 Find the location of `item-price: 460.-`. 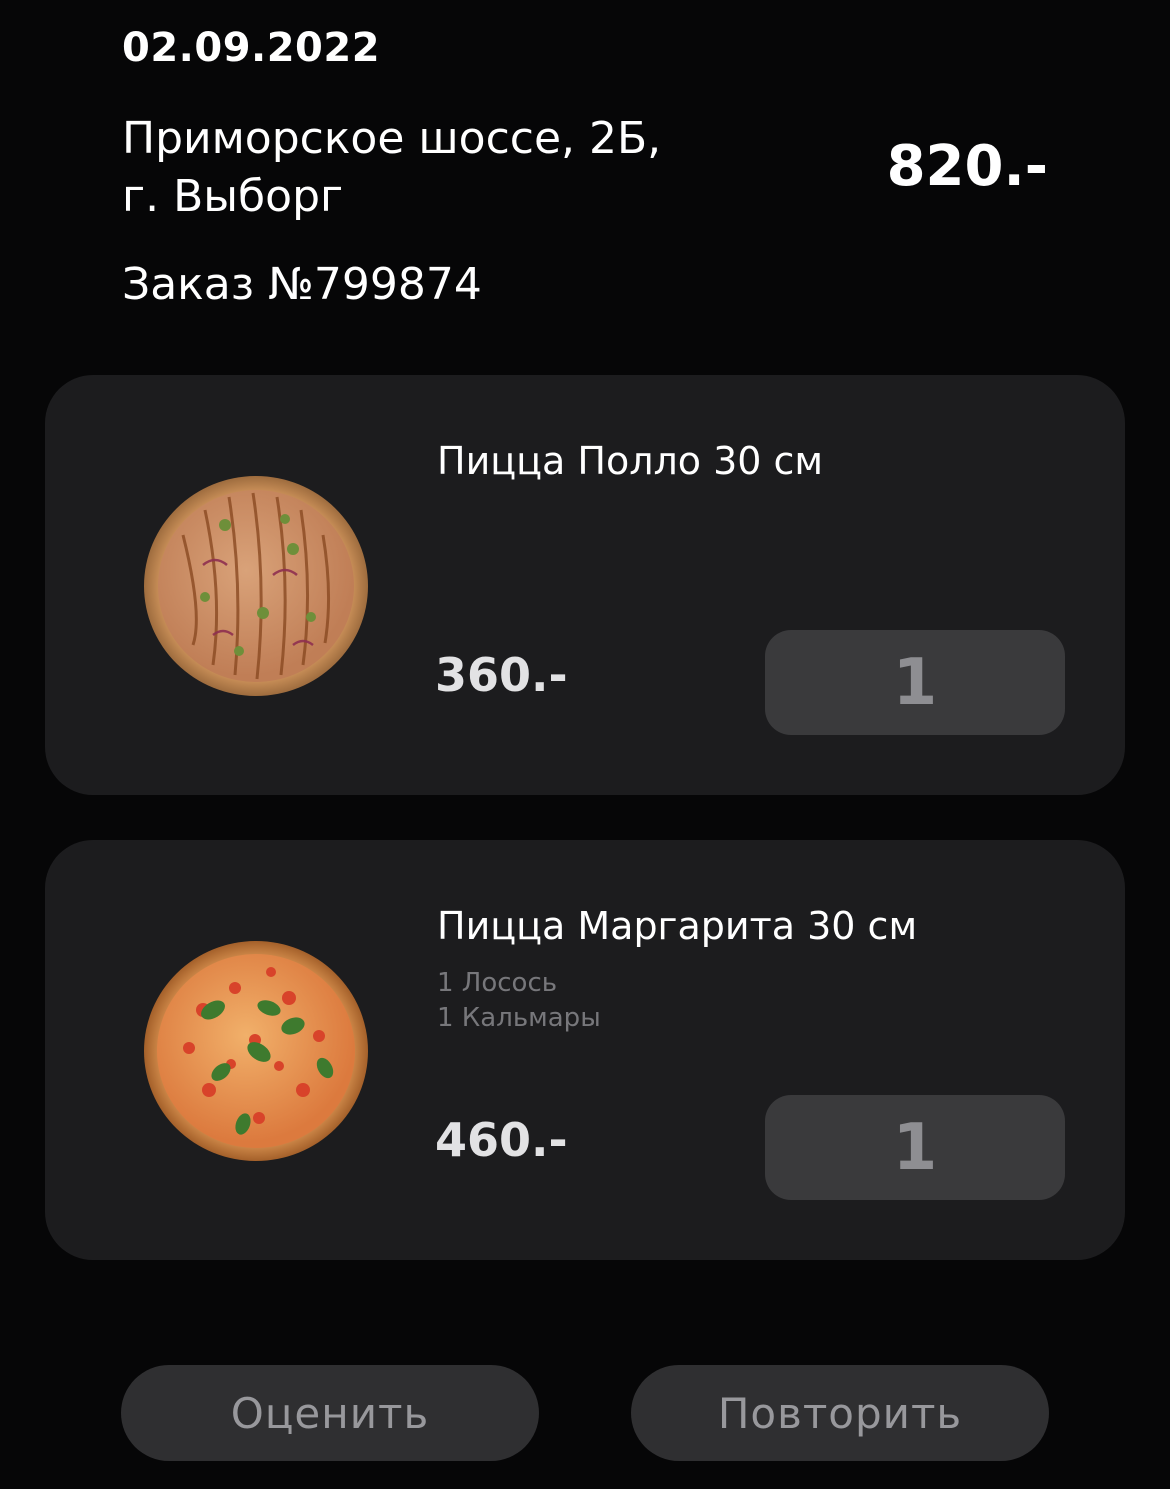

item-price: 460.- is located at coordinates (501, 1140).